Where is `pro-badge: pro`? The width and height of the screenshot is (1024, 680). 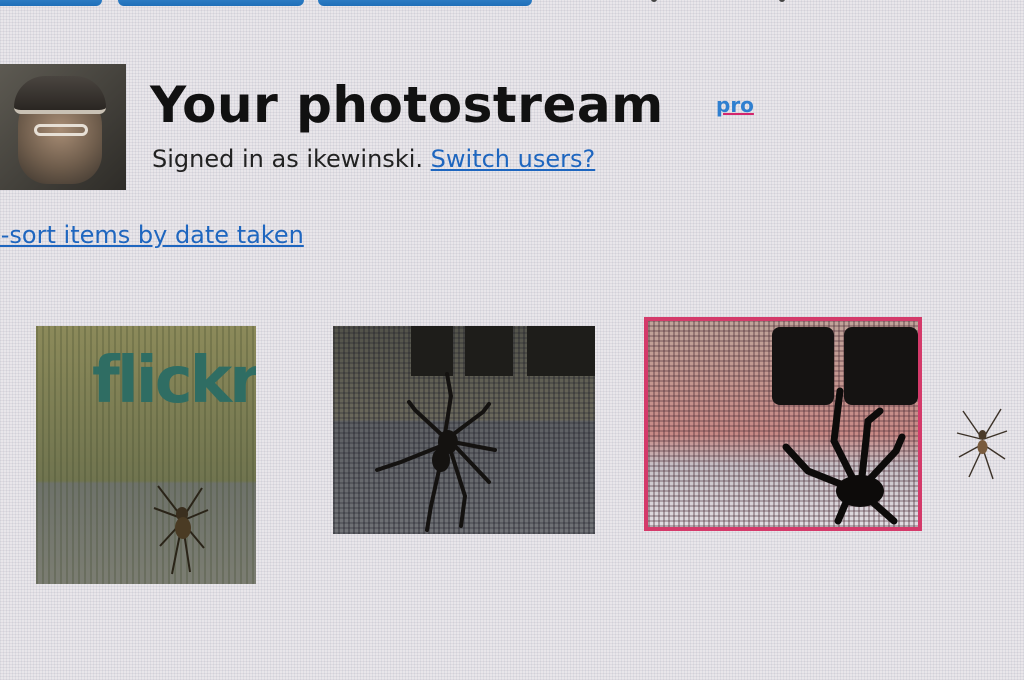
pro-badge: pro is located at coordinates (735, 105).